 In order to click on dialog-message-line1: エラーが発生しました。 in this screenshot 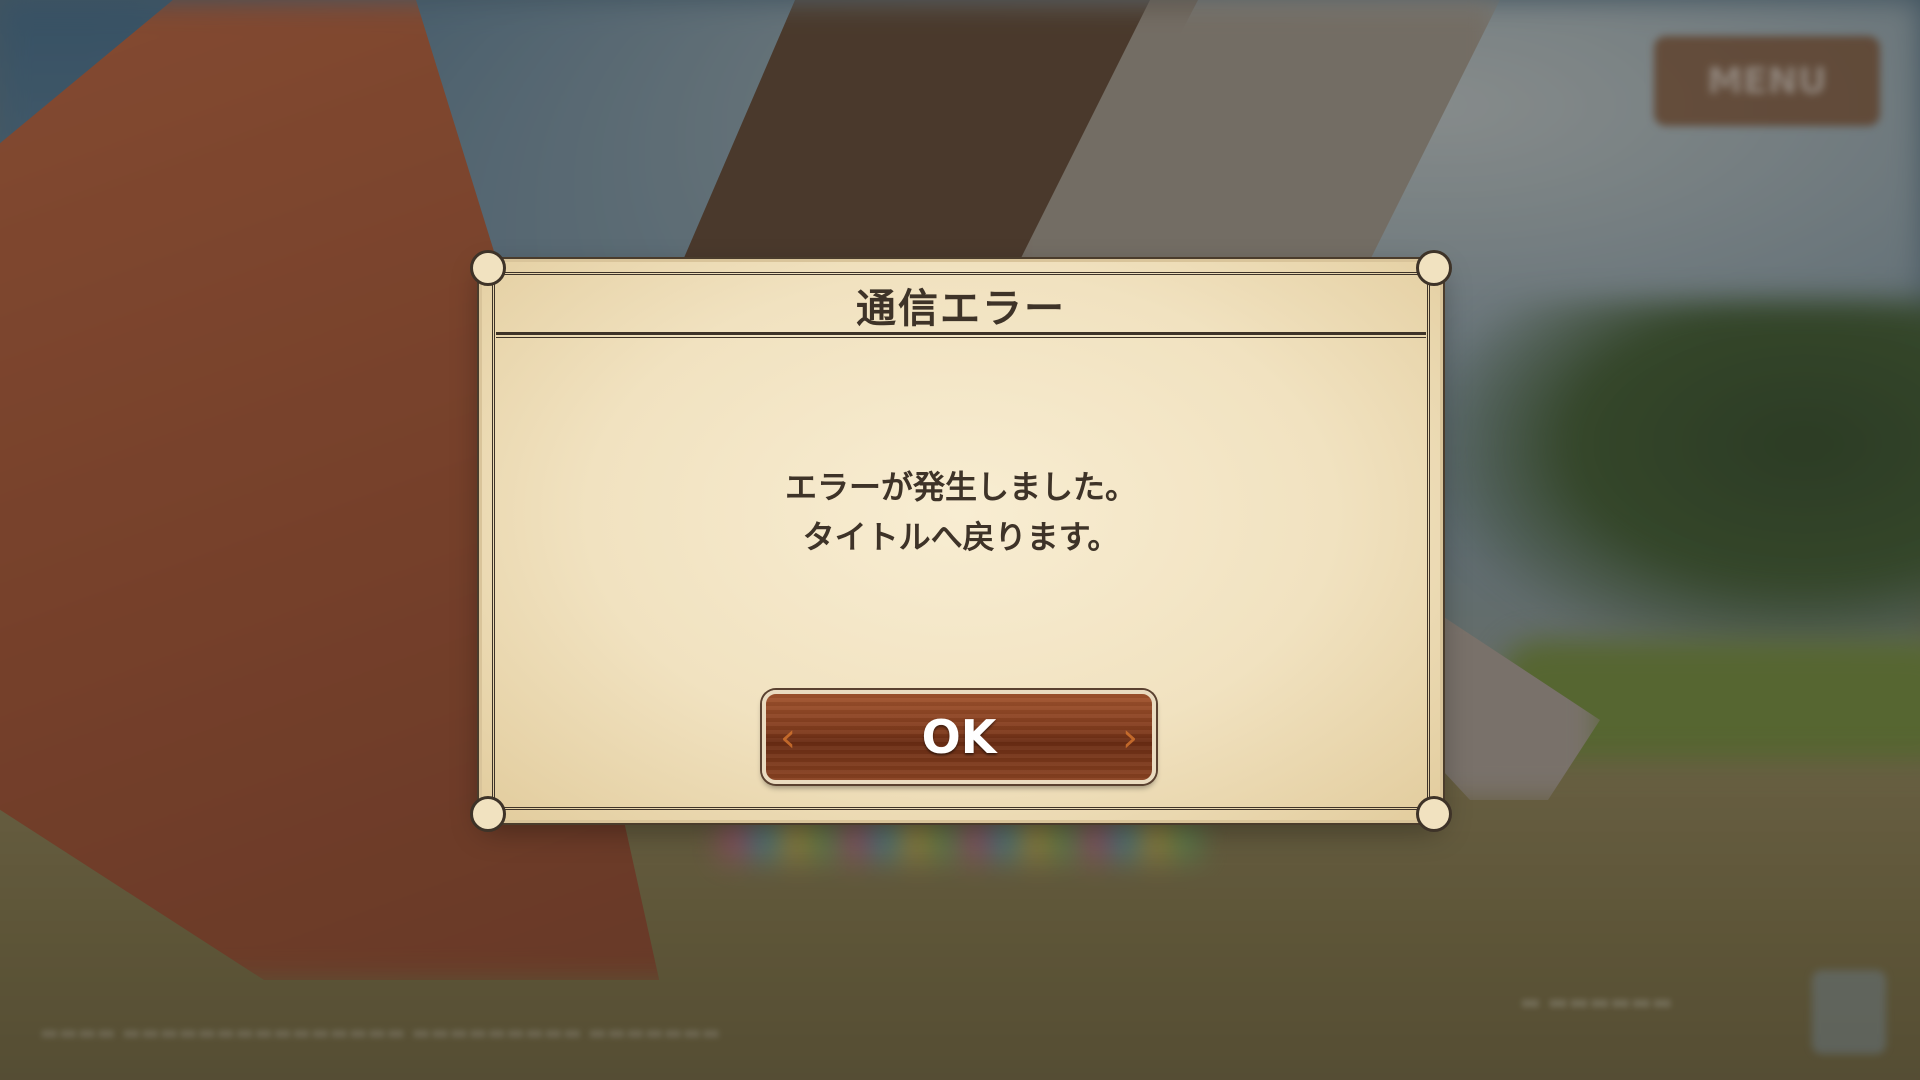, I will do `click(960, 487)`.